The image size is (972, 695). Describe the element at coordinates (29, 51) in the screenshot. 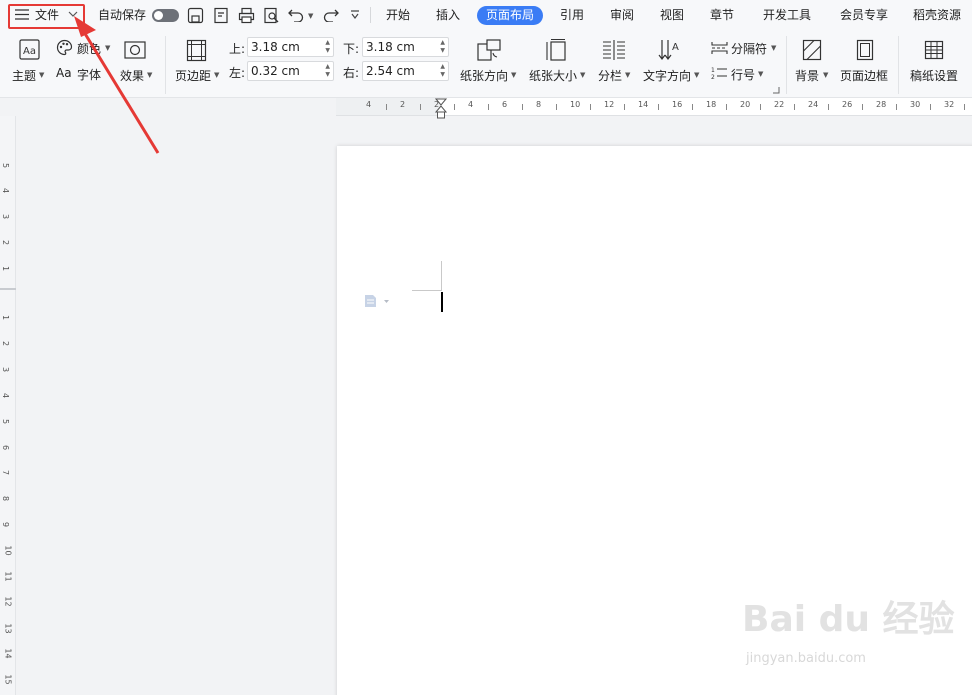

I see `svg-text: Aa` at that location.